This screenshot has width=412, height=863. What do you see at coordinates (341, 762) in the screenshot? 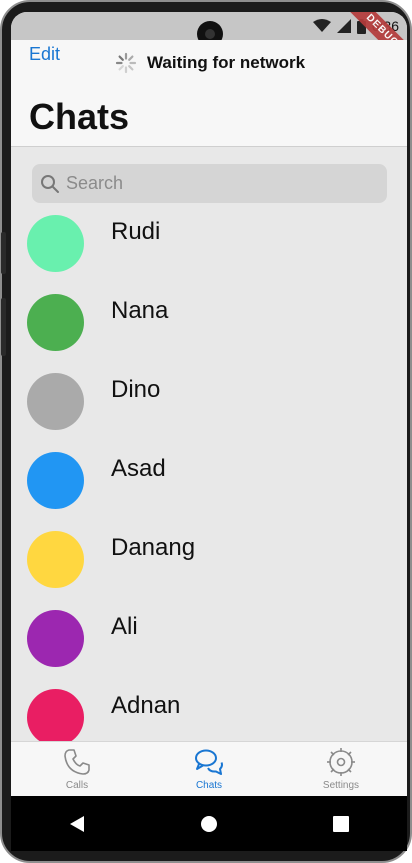
I see `gear-icon` at bounding box center [341, 762].